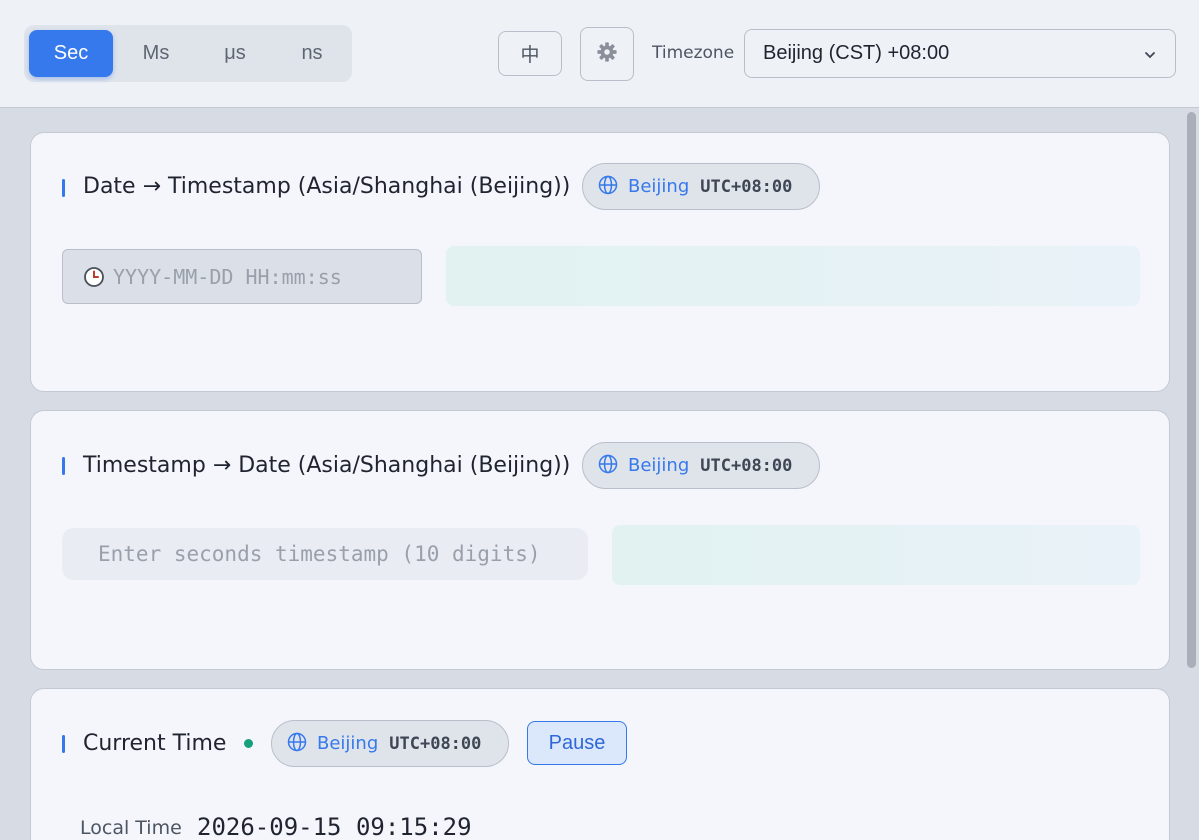 This screenshot has height=840, width=1199. What do you see at coordinates (1150, 56) in the screenshot?
I see `chevron-down-icon` at bounding box center [1150, 56].